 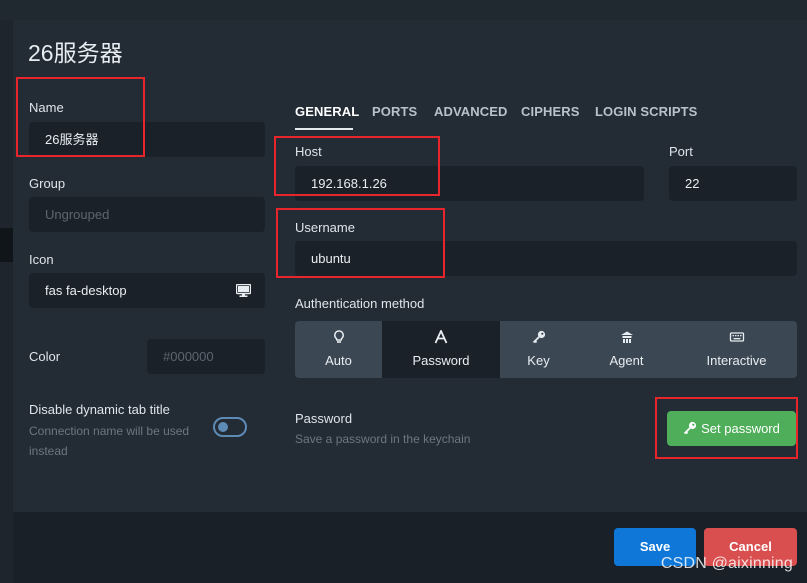 What do you see at coordinates (546, 258) in the screenshot?
I see `username-field: ubuntu` at bounding box center [546, 258].